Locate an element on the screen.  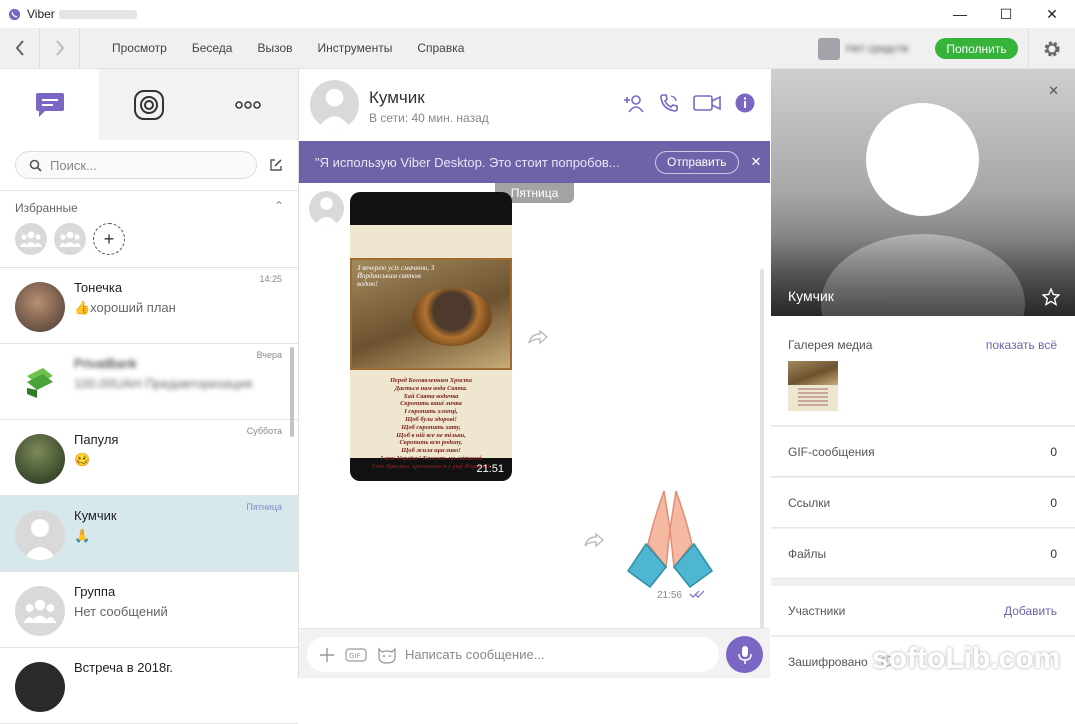
invite-send-button: Отправить is located at coordinates (697, 162).